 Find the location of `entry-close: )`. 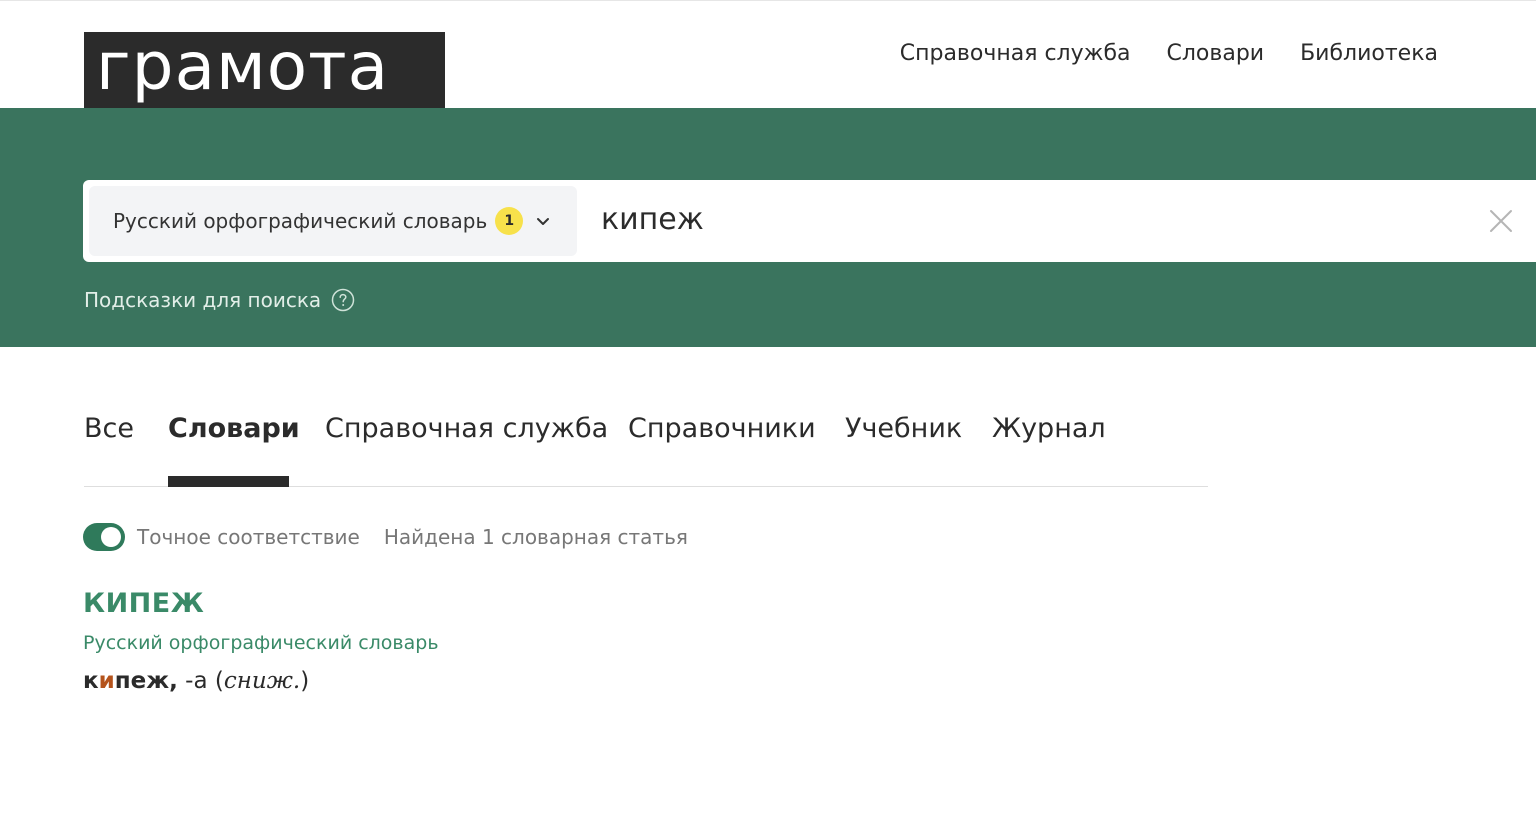

entry-close: ) is located at coordinates (305, 681).